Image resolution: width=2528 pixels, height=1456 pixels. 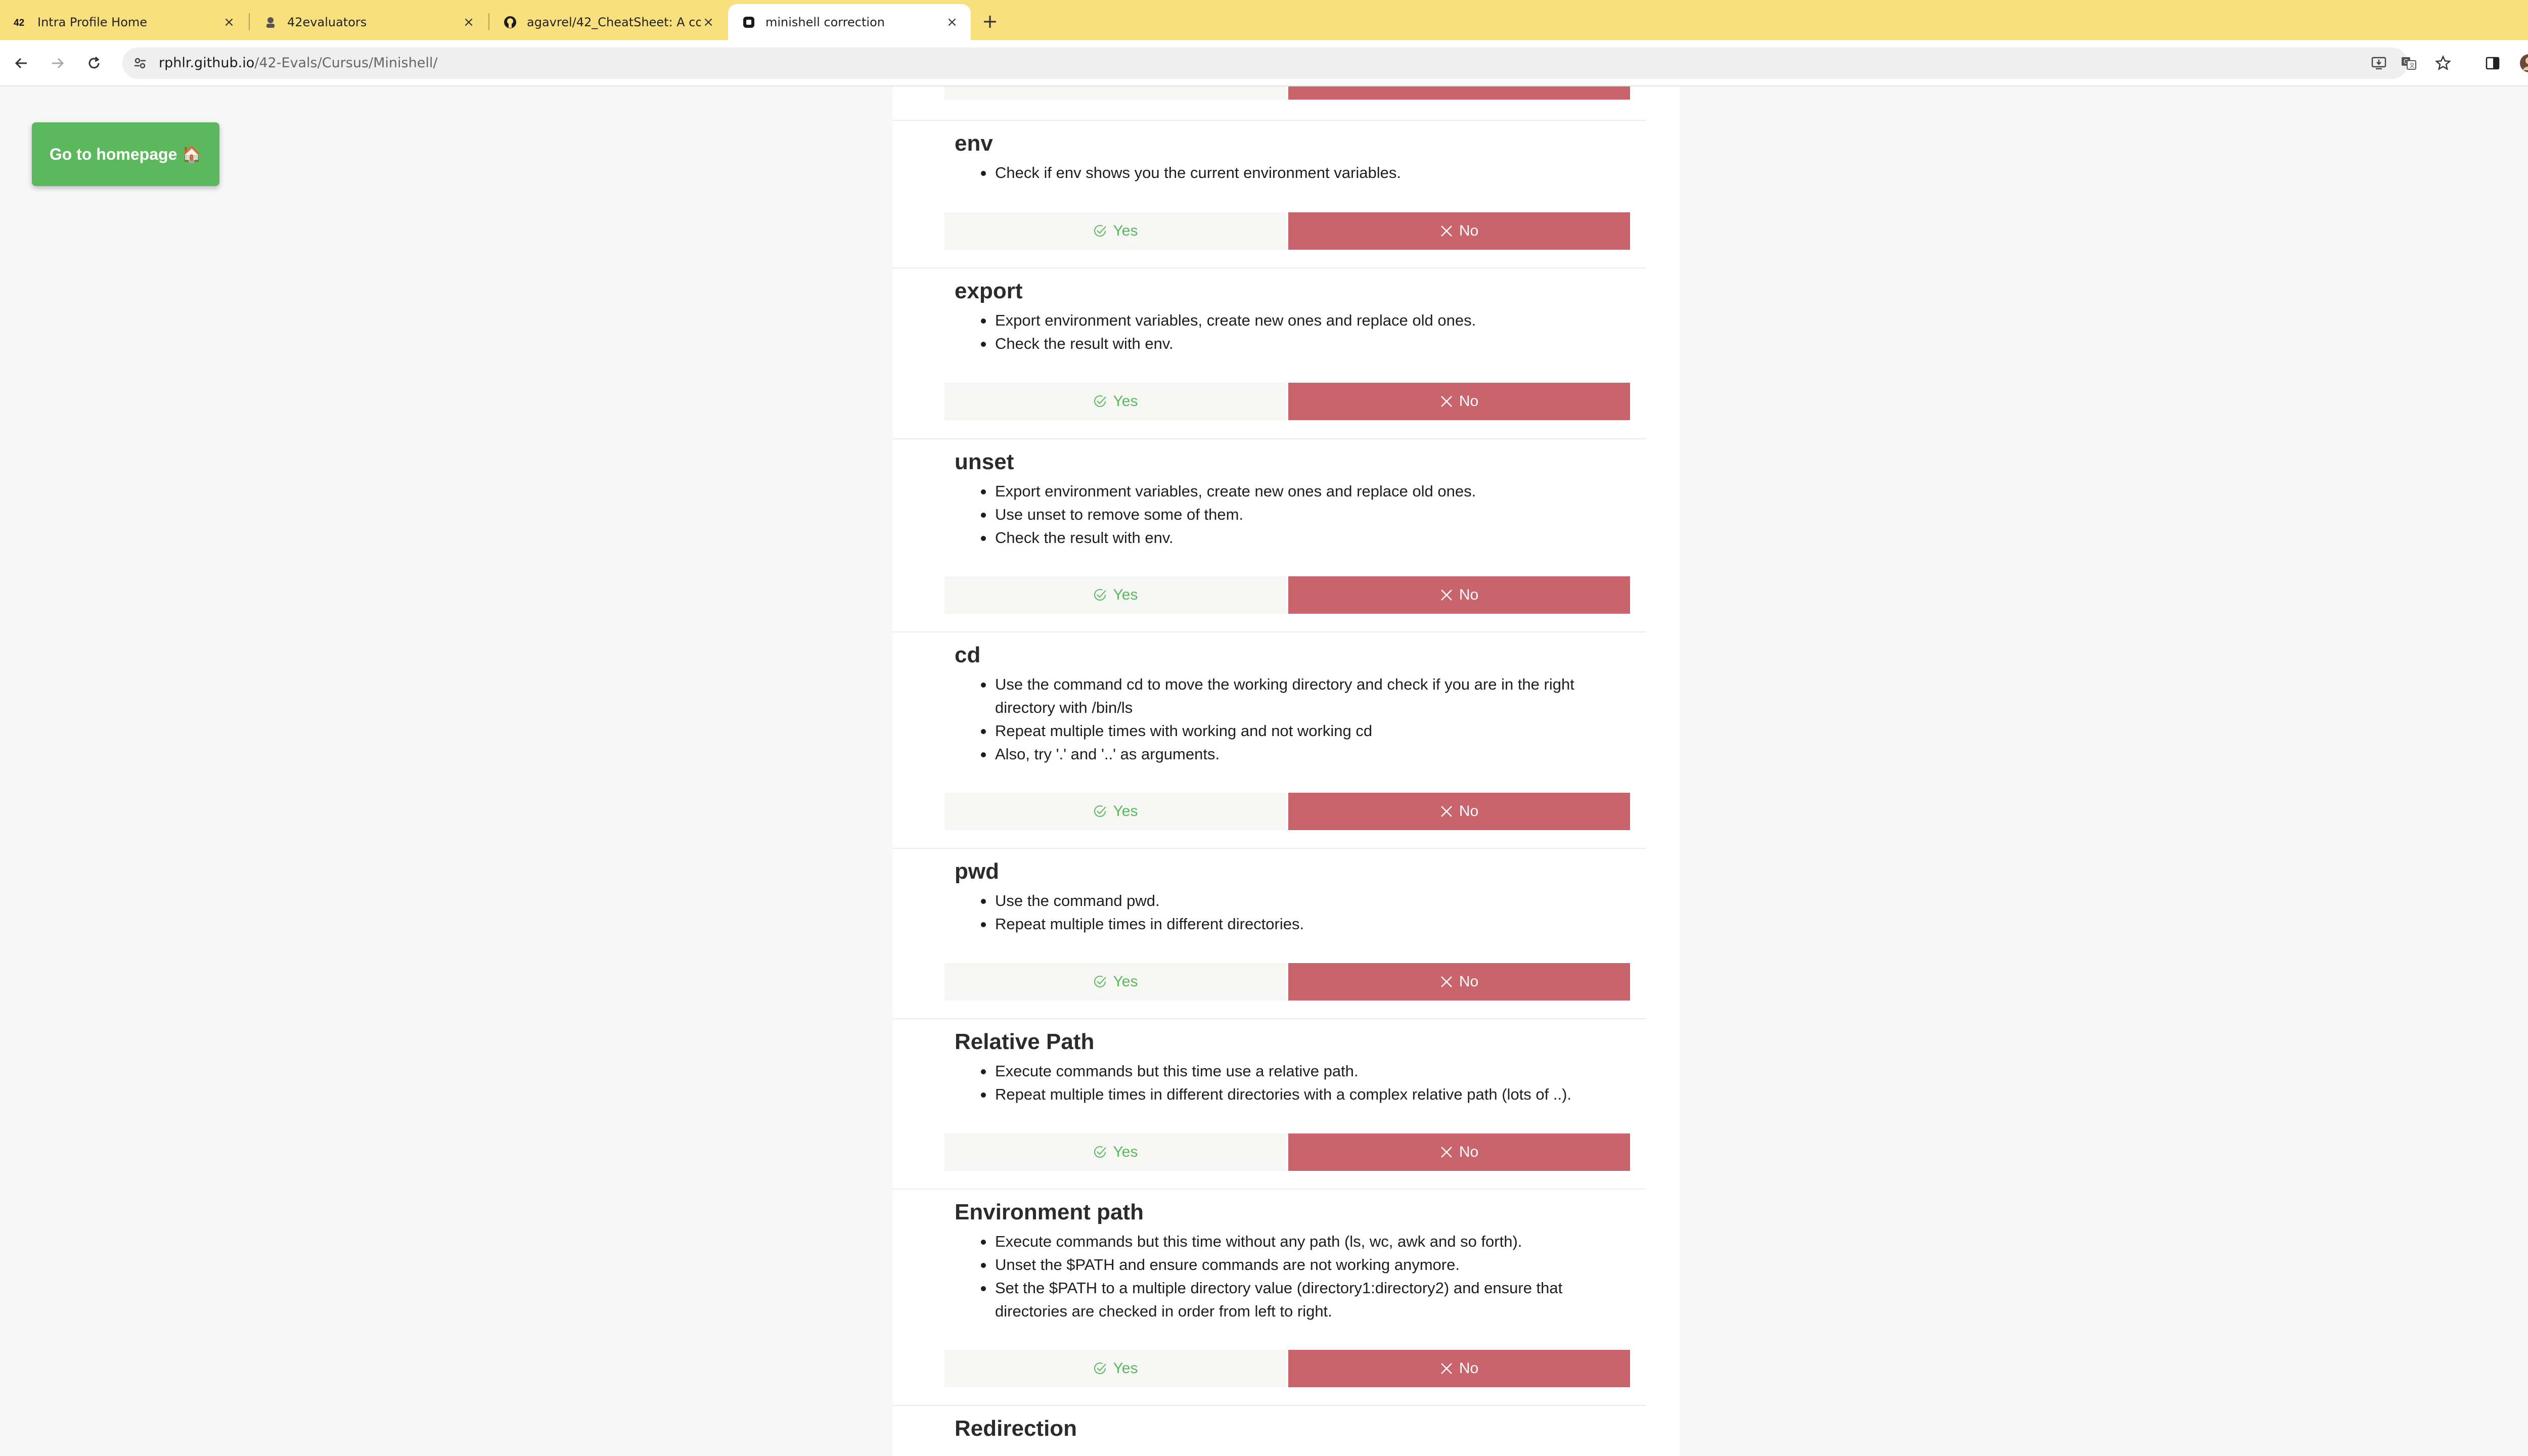 I want to click on back-button, so click(x=21, y=63).